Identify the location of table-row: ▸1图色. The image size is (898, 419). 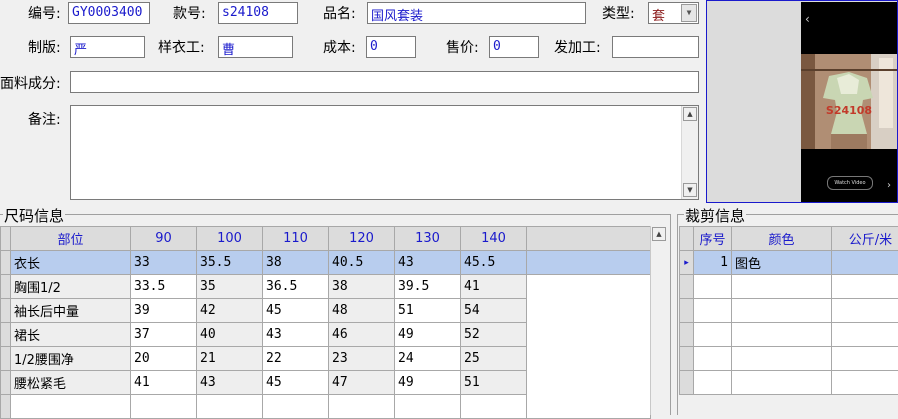
(789, 263).